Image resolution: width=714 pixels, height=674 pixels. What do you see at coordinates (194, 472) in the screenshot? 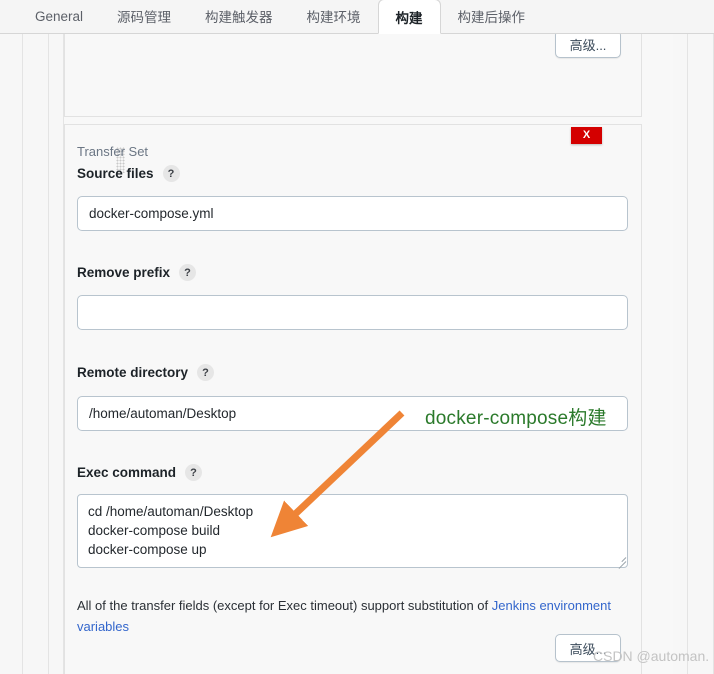
I see `help-icon-exec-command: ?` at bounding box center [194, 472].